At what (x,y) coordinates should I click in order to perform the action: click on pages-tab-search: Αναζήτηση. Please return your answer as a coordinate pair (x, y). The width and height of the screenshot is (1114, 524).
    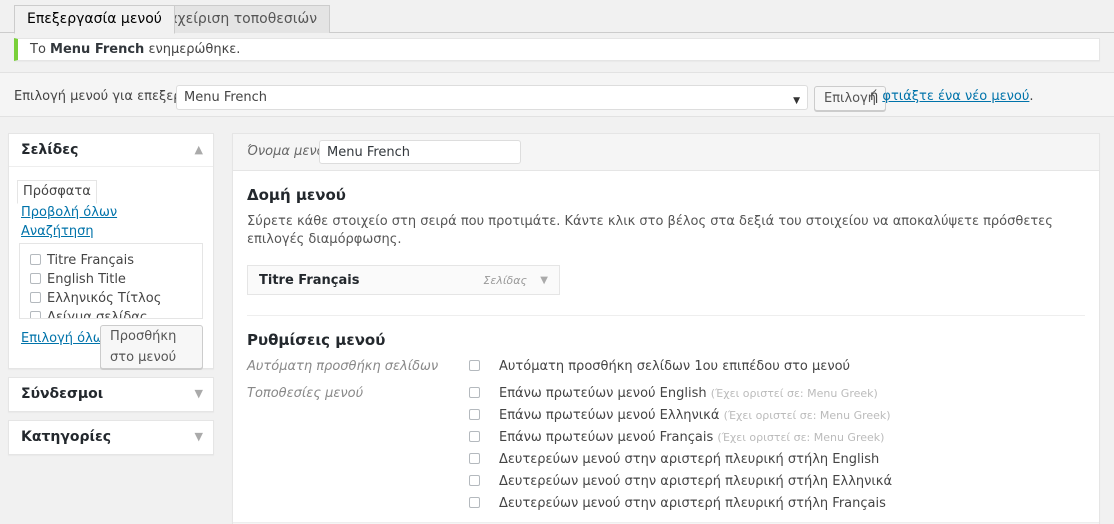
    Looking at the image, I should click on (57, 231).